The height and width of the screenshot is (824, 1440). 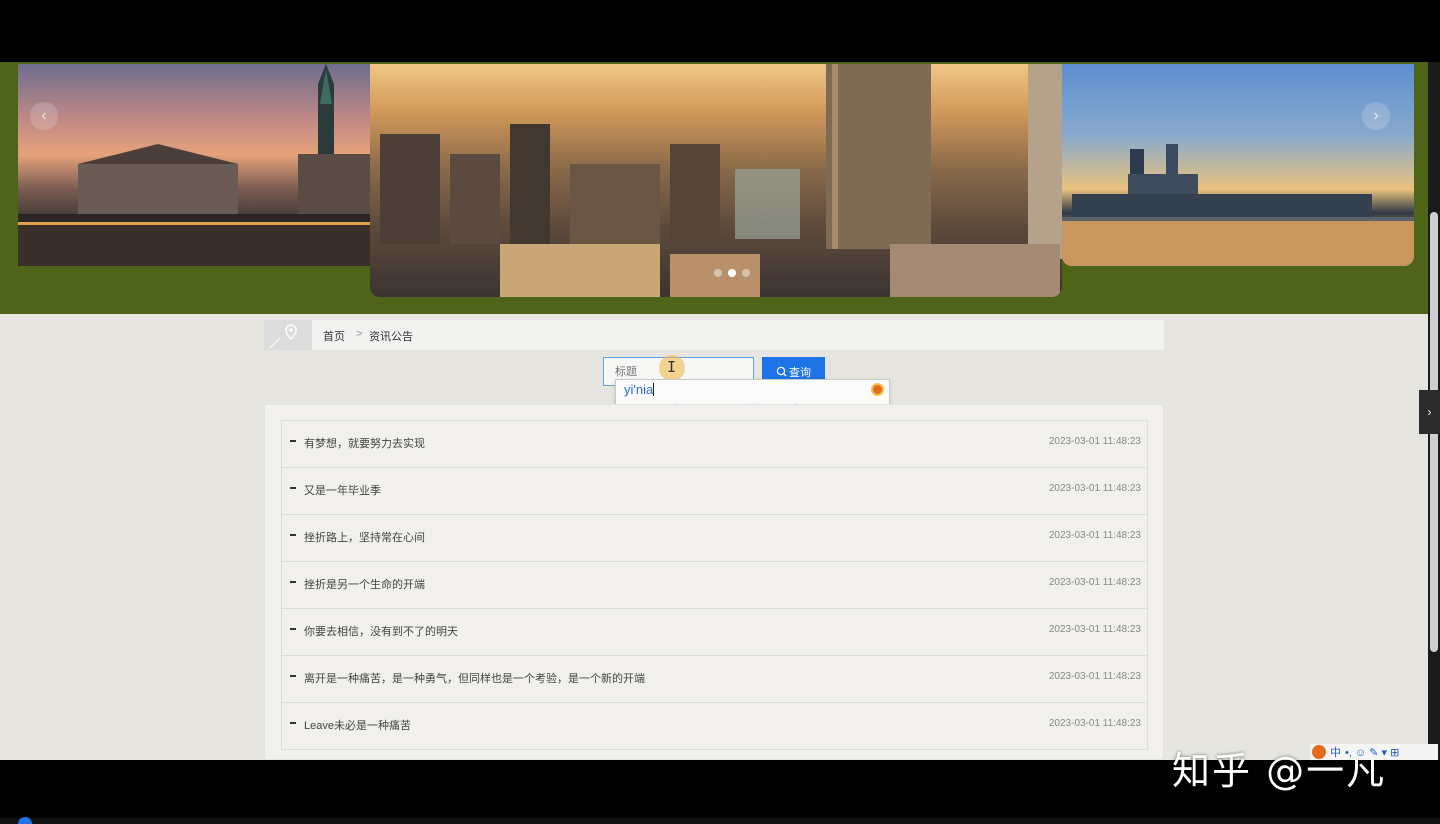 I want to click on news-list-item: 挫折是另一个生命的开端 2023-03-01 11:48:23, so click(x=714, y=585).